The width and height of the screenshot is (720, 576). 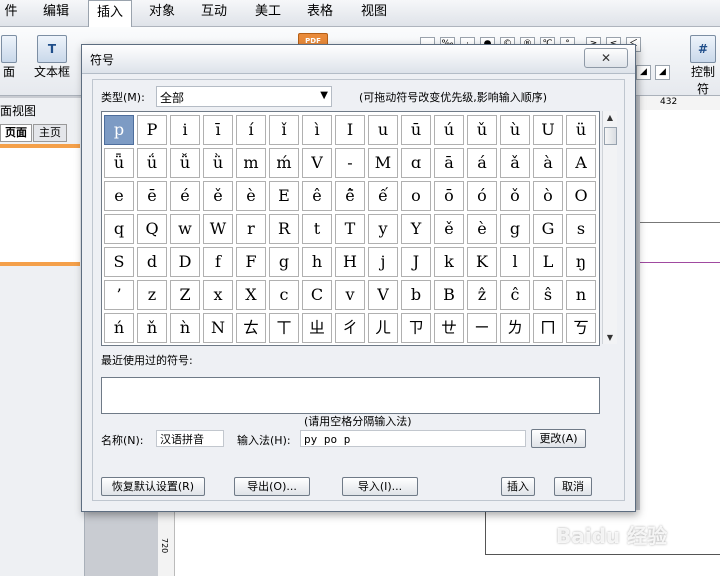 What do you see at coordinates (482, 262) in the screenshot?
I see `symbol-cell: K` at bounding box center [482, 262].